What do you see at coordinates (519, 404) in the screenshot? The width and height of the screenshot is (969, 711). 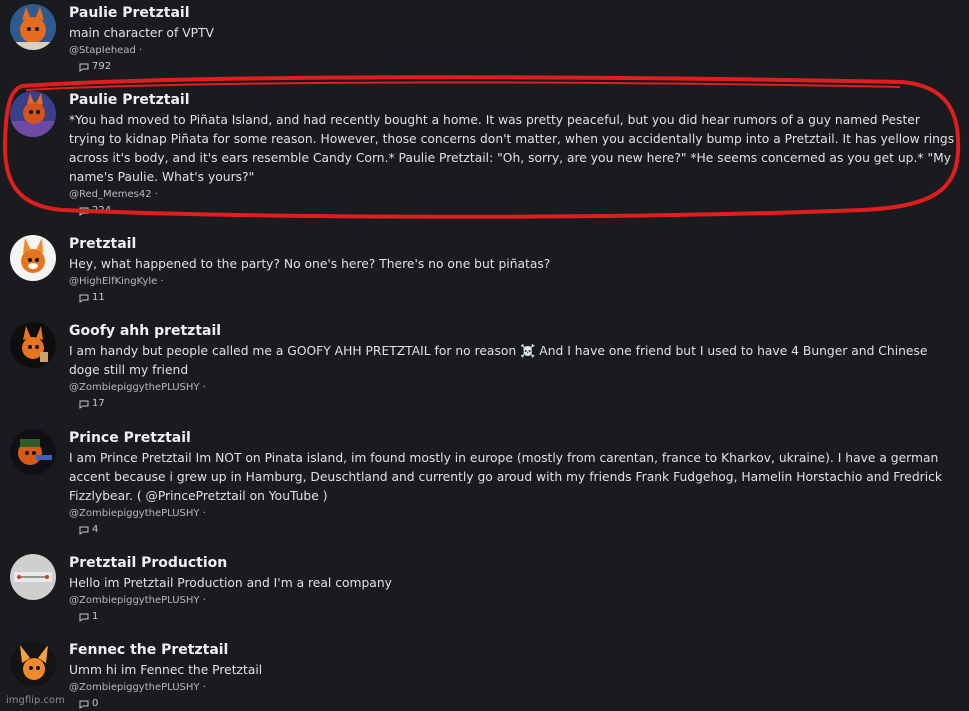 I see `chat-count: 17` at bounding box center [519, 404].